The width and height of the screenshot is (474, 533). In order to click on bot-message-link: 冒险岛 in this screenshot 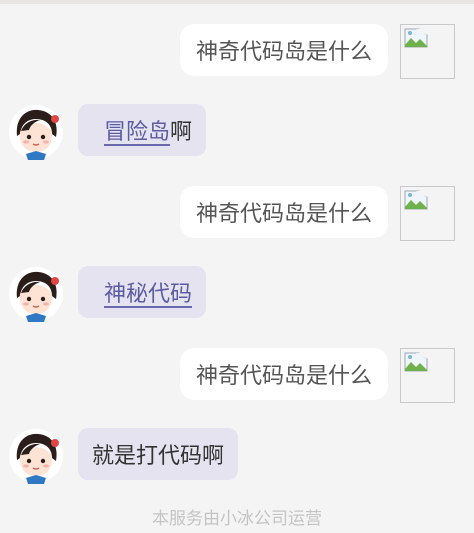, I will do `click(137, 130)`.